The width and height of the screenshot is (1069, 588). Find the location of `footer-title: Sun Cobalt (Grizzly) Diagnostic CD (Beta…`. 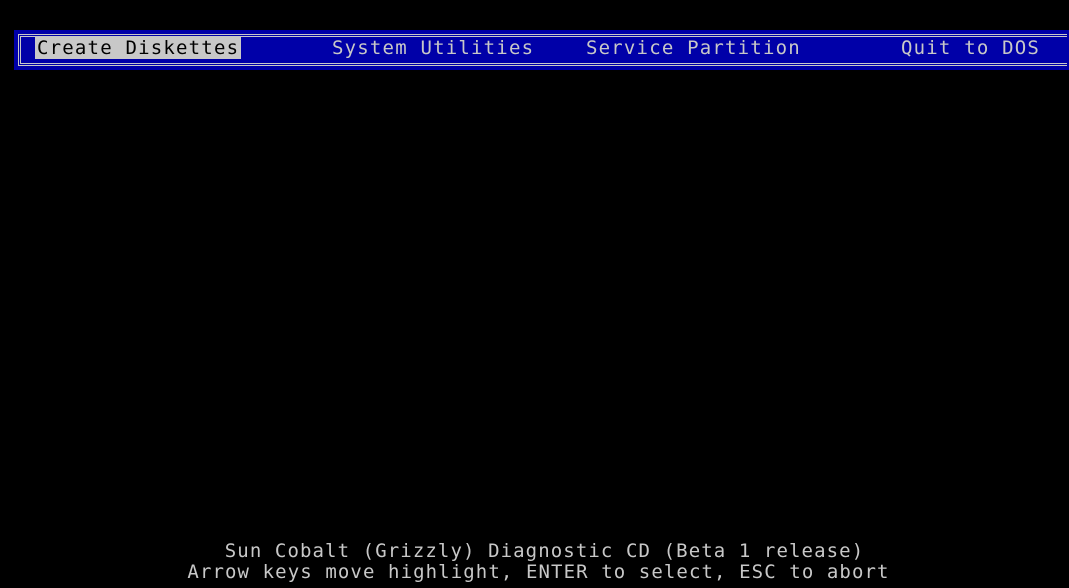

footer-title: Sun Cobalt (Grizzly) Diagnostic CD (Beta… is located at coordinates (544, 551).